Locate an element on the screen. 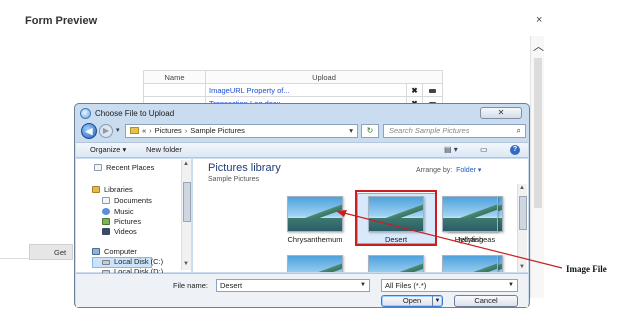 This screenshot has height=311, width=624. breadcrumb-item-sample-pictures: Sample Pictures is located at coordinates (217, 130).